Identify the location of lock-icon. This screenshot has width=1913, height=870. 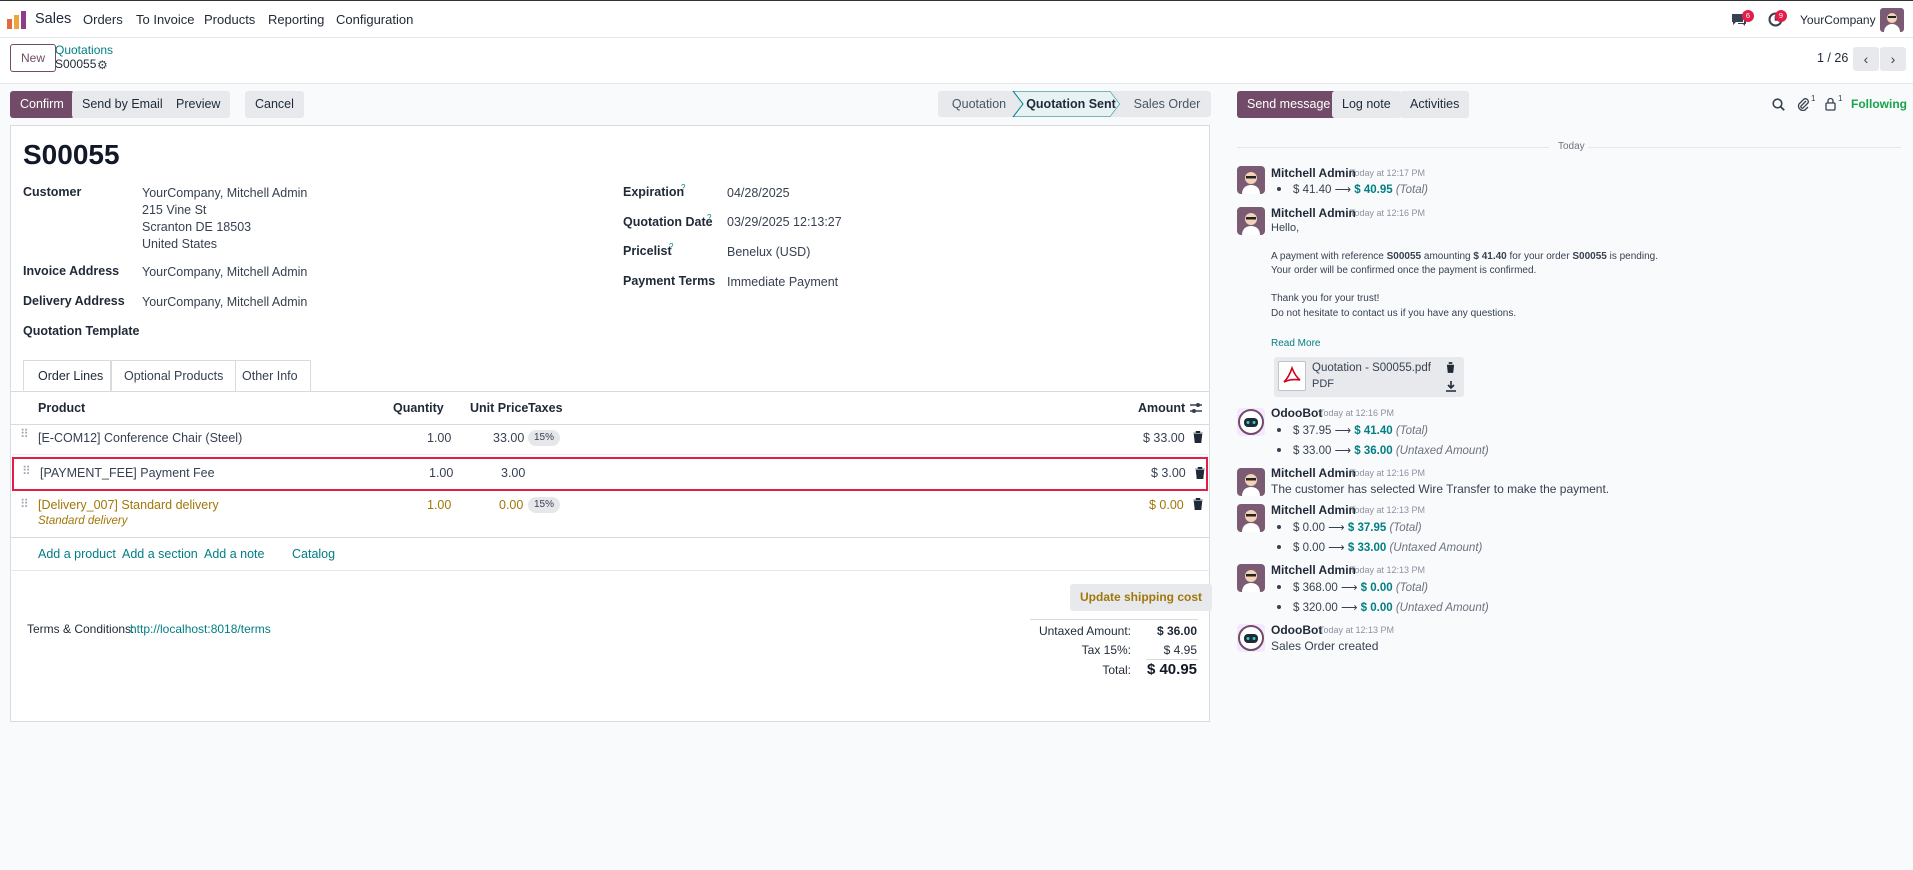
(1830, 104).